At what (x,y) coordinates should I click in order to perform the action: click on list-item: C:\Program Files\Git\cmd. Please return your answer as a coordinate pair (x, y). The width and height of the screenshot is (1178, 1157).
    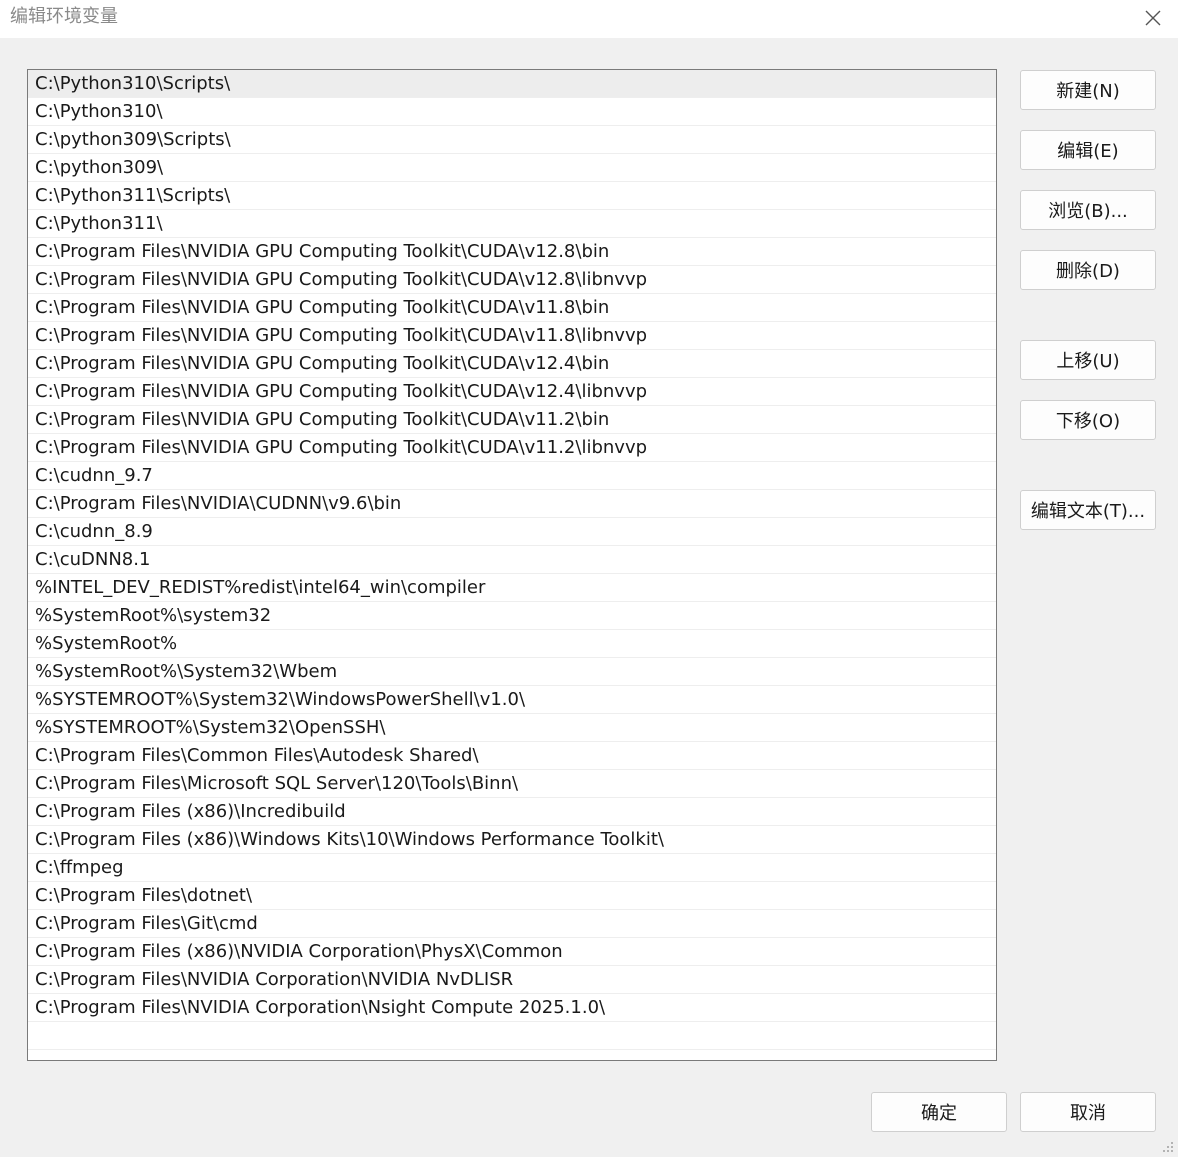
    Looking at the image, I should click on (512, 924).